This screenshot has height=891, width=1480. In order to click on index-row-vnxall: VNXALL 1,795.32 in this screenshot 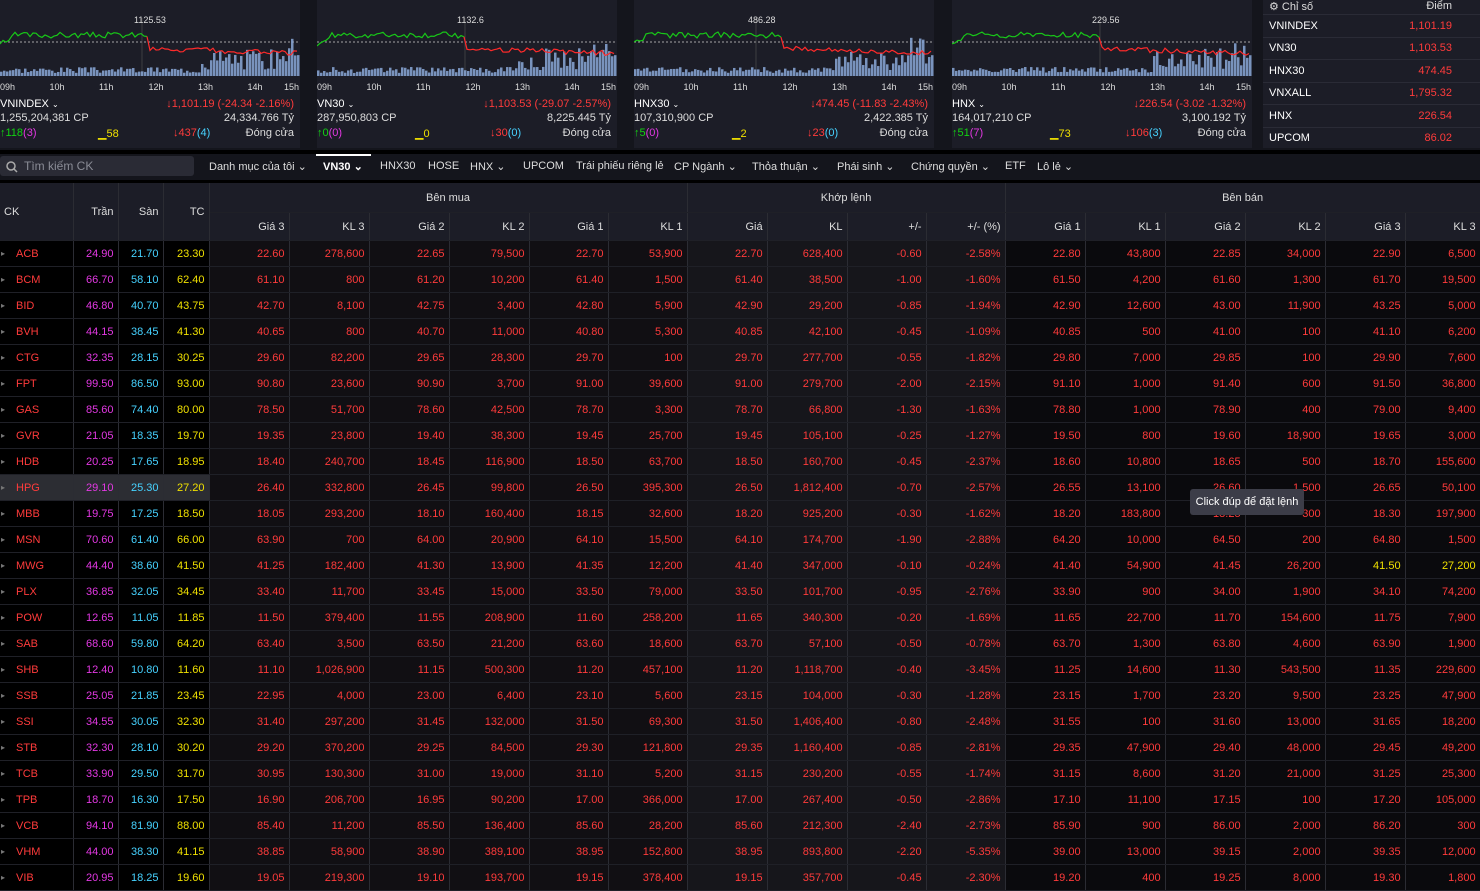, I will do `click(1371, 93)`.